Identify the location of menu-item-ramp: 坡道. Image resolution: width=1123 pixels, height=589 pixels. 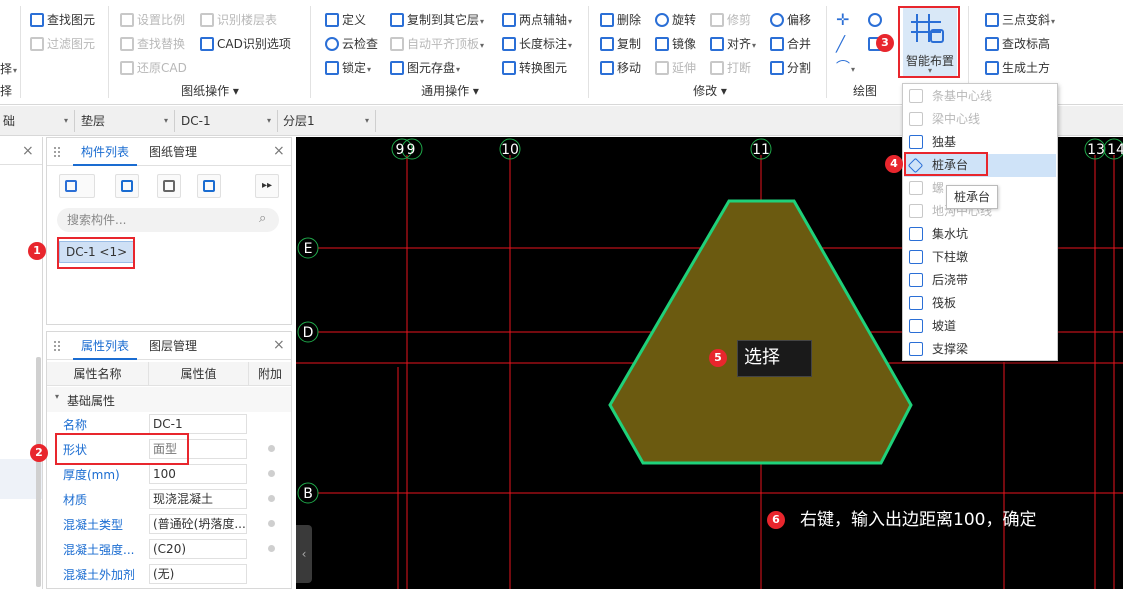
(980, 326).